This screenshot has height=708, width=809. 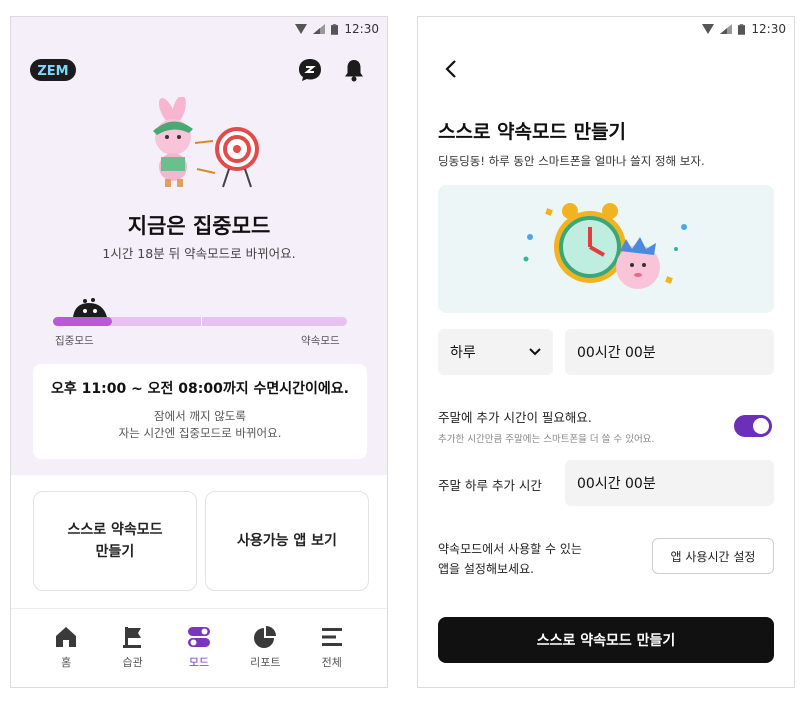 What do you see at coordinates (546, 439) in the screenshot?
I see `weekend-toggle-hint: 추가한 시간만큼 주말에는 스마트폰을 더 쓸 수 있어요.` at bounding box center [546, 439].